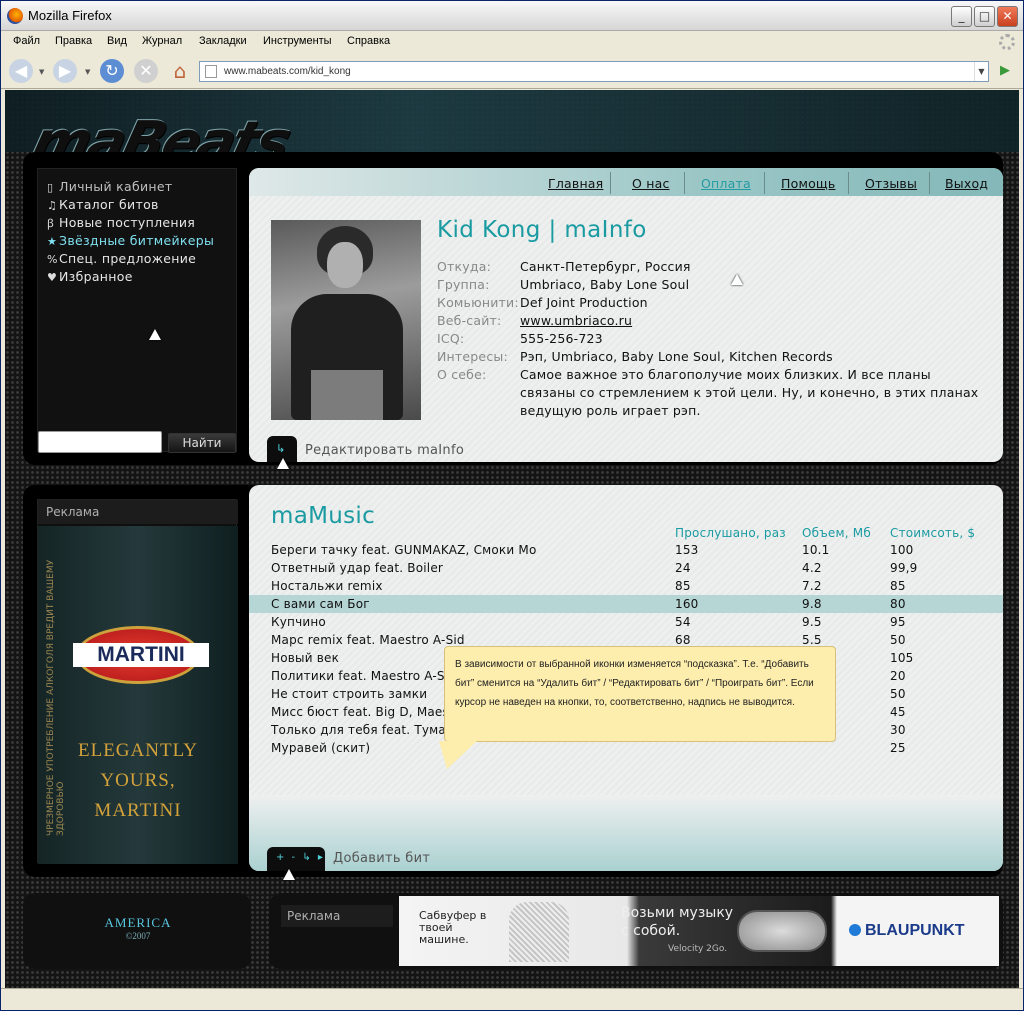  What do you see at coordinates (594, 71) in the screenshot?
I see `url-bar: www.mabeats.com/kid_kong ▼` at bounding box center [594, 71].